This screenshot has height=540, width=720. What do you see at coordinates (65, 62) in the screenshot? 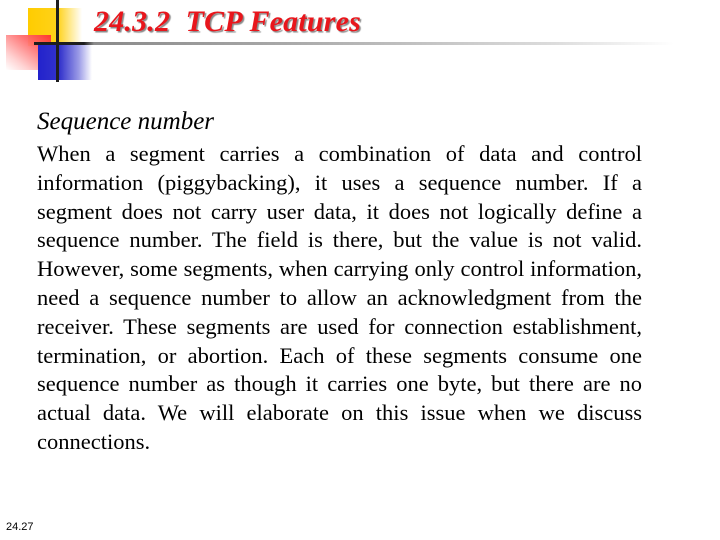
I see `blue-square` at bounding box center [65, 62].